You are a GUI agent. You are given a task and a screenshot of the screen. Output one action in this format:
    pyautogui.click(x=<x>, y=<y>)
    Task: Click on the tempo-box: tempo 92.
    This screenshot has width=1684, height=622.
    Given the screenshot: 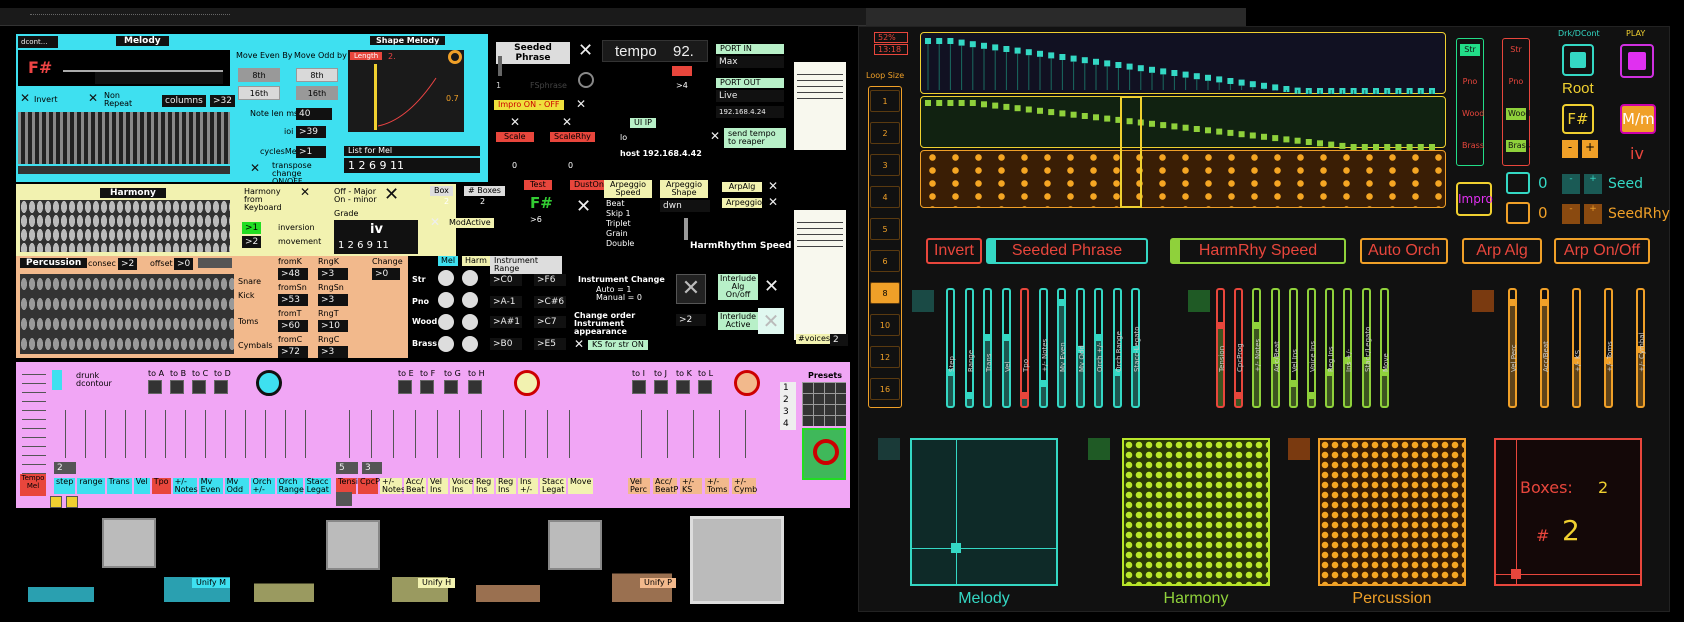 What is the action you would take?
    pyautogui.click(x=655, y=51)
    